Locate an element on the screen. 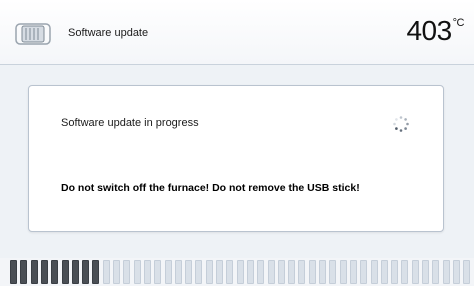  progress-bar is located at coordinates (237, 272).